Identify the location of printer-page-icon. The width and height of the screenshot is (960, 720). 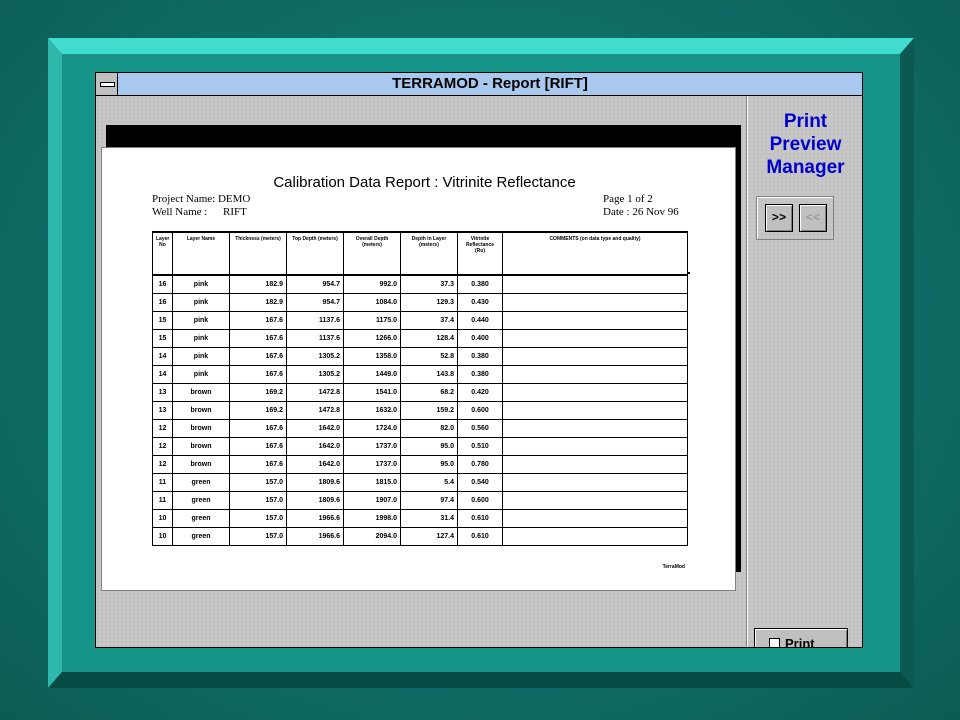
(774, 642).